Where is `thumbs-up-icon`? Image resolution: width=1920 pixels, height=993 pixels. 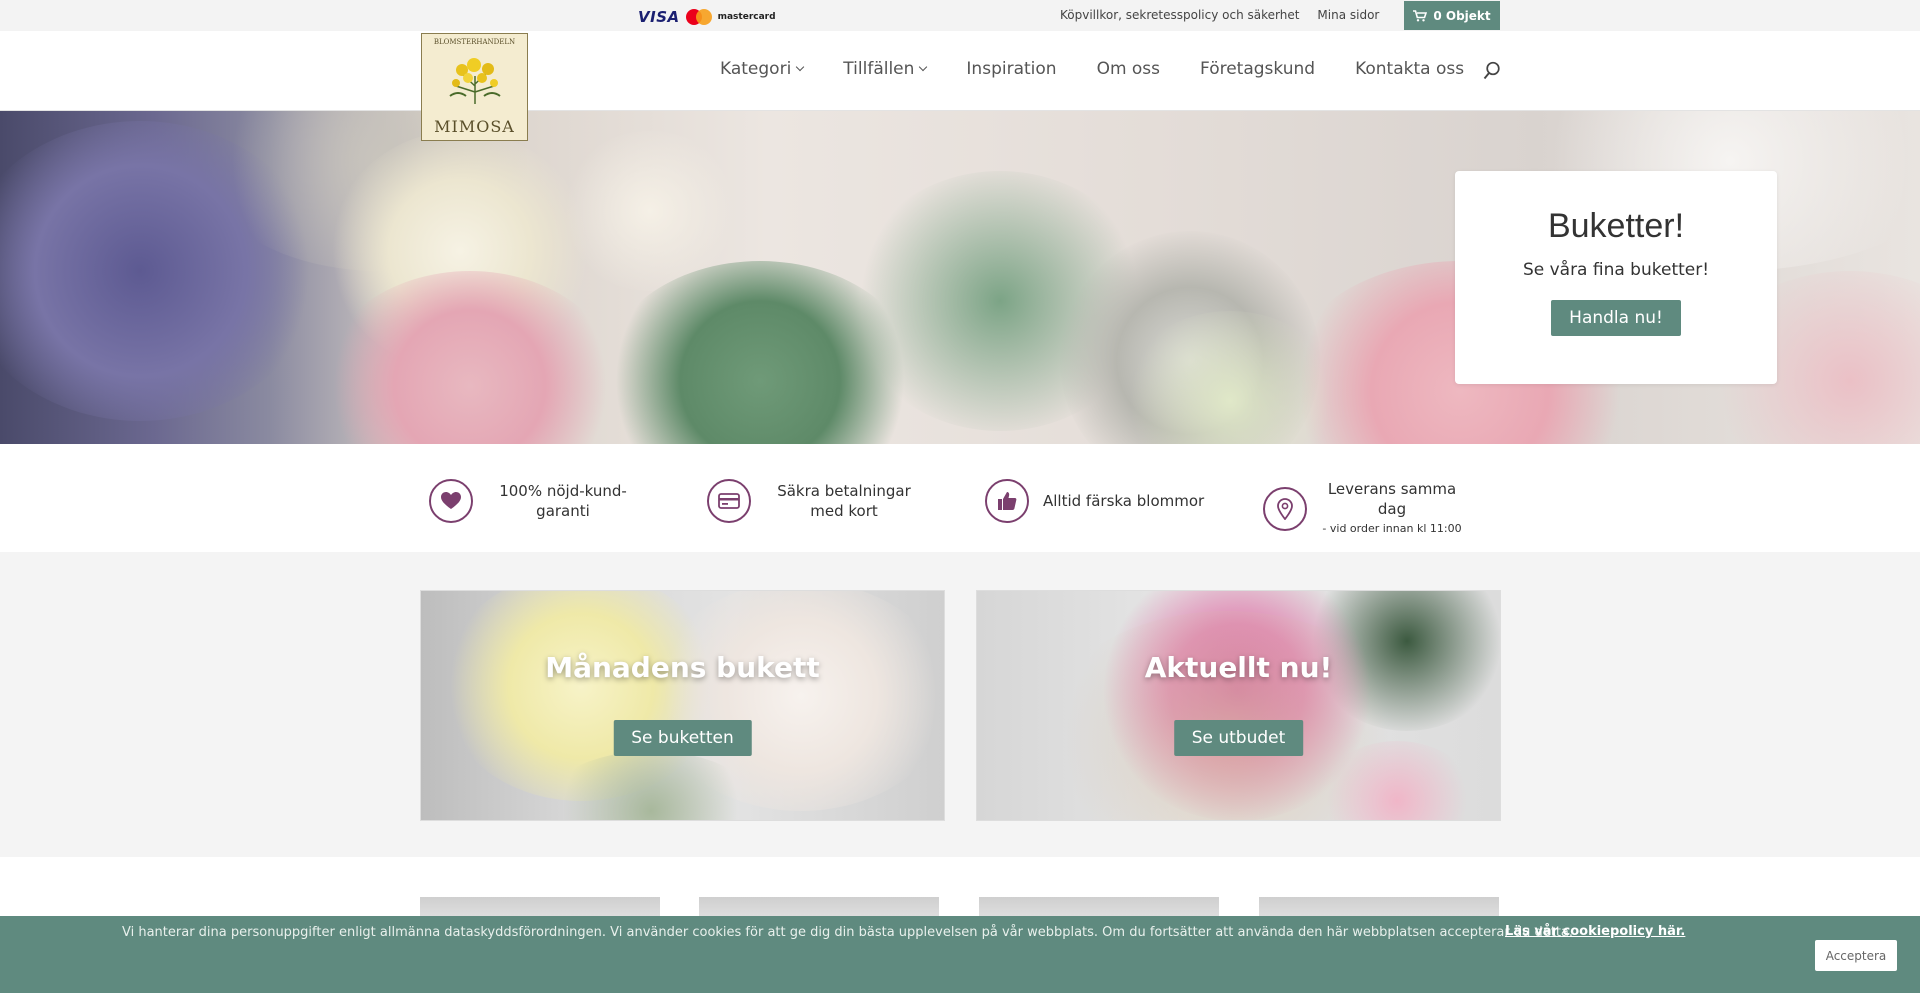 thumbs-up-icon is located at coordinates (1007, 501).